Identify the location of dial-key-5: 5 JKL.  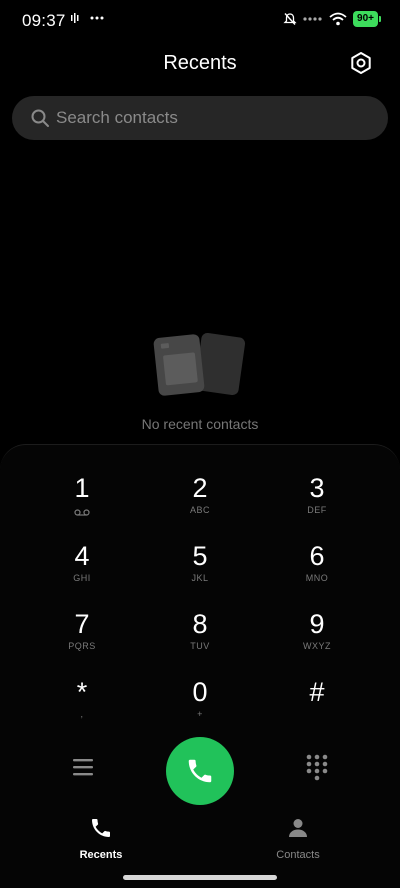
(200, 572).